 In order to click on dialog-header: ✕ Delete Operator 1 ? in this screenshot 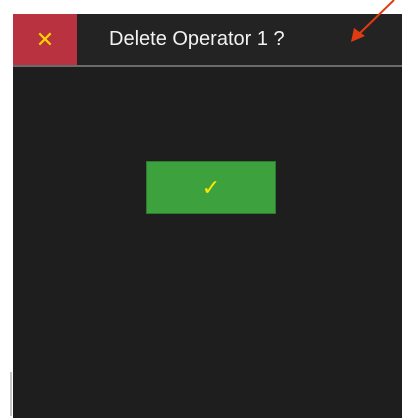, I will do `click(207, 40)`.